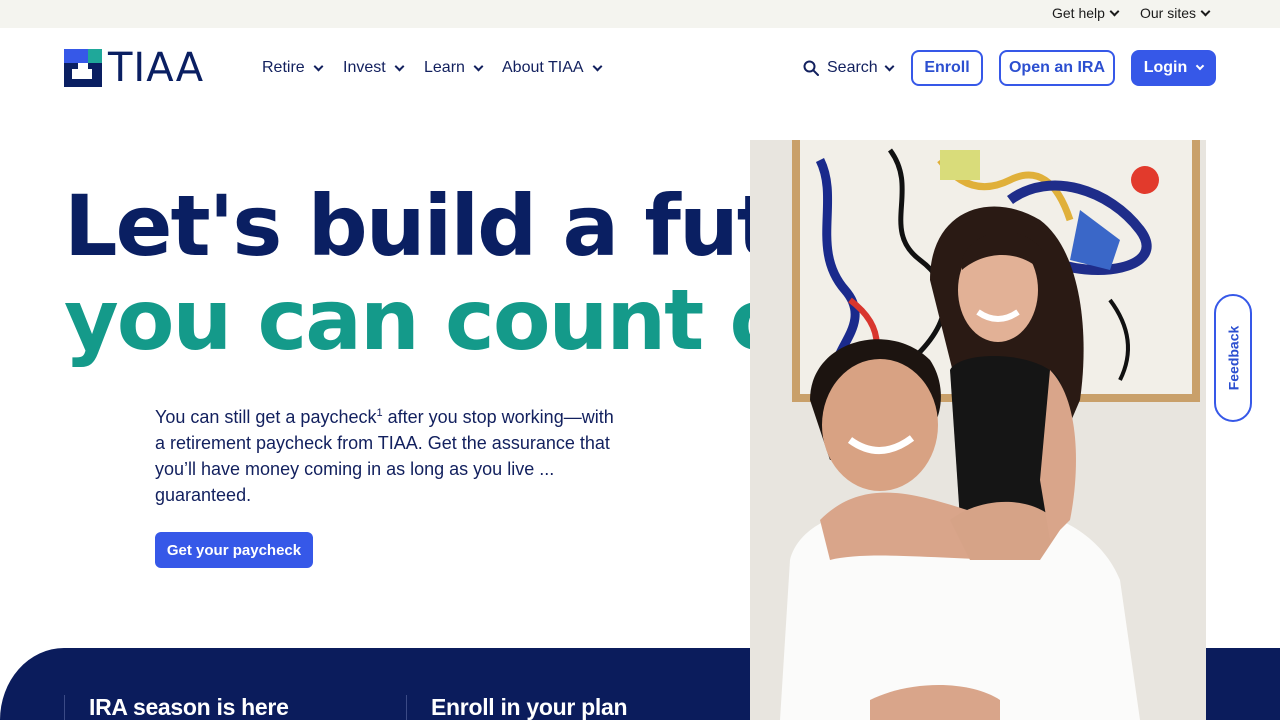  Describe the element at coordinates (852, 67) in the screenshot. I see `search-label: Search` at that location.